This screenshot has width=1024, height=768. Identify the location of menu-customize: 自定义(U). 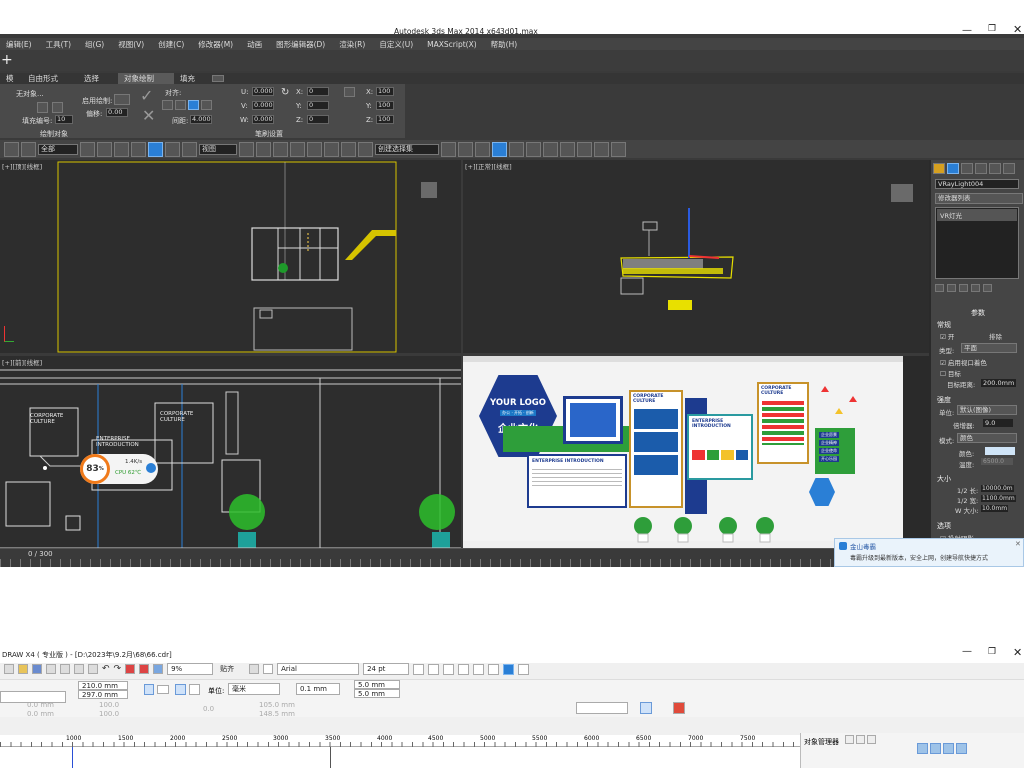
(396, 44).